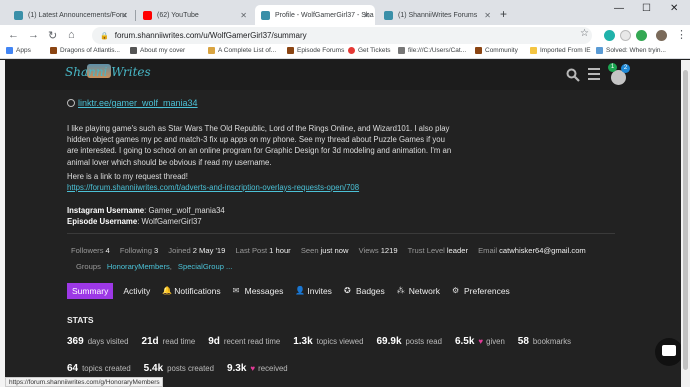 The image size is (690, 387). What do you see at coordinates (209, 250) in the screenshot?
I see `joined-date: 2 May '19` at bounding box center [209, 250].